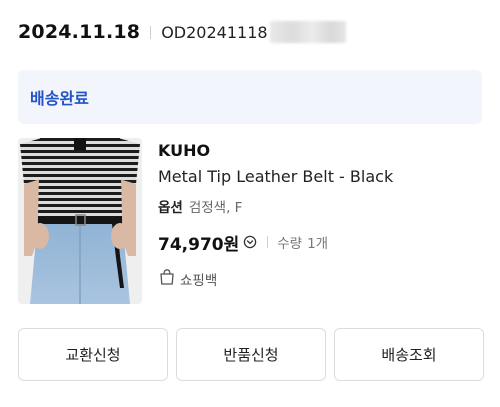  Describe the element at coordinates (59, 98) in the screenshot. I see `delivery-status-label: 배송완료` at that location.